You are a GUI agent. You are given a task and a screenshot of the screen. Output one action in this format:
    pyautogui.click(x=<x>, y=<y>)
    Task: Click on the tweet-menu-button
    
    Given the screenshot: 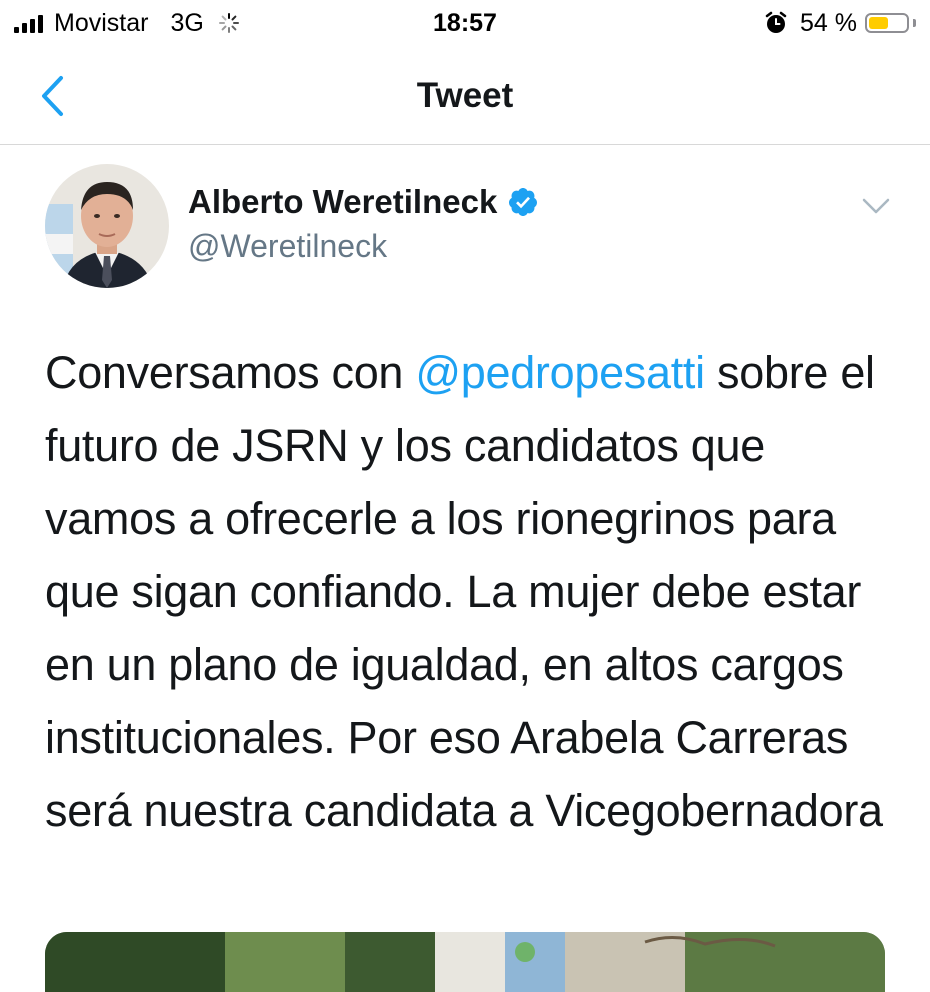 What is the action you would take?
    pyautogui.click(x=876, y=206)
    